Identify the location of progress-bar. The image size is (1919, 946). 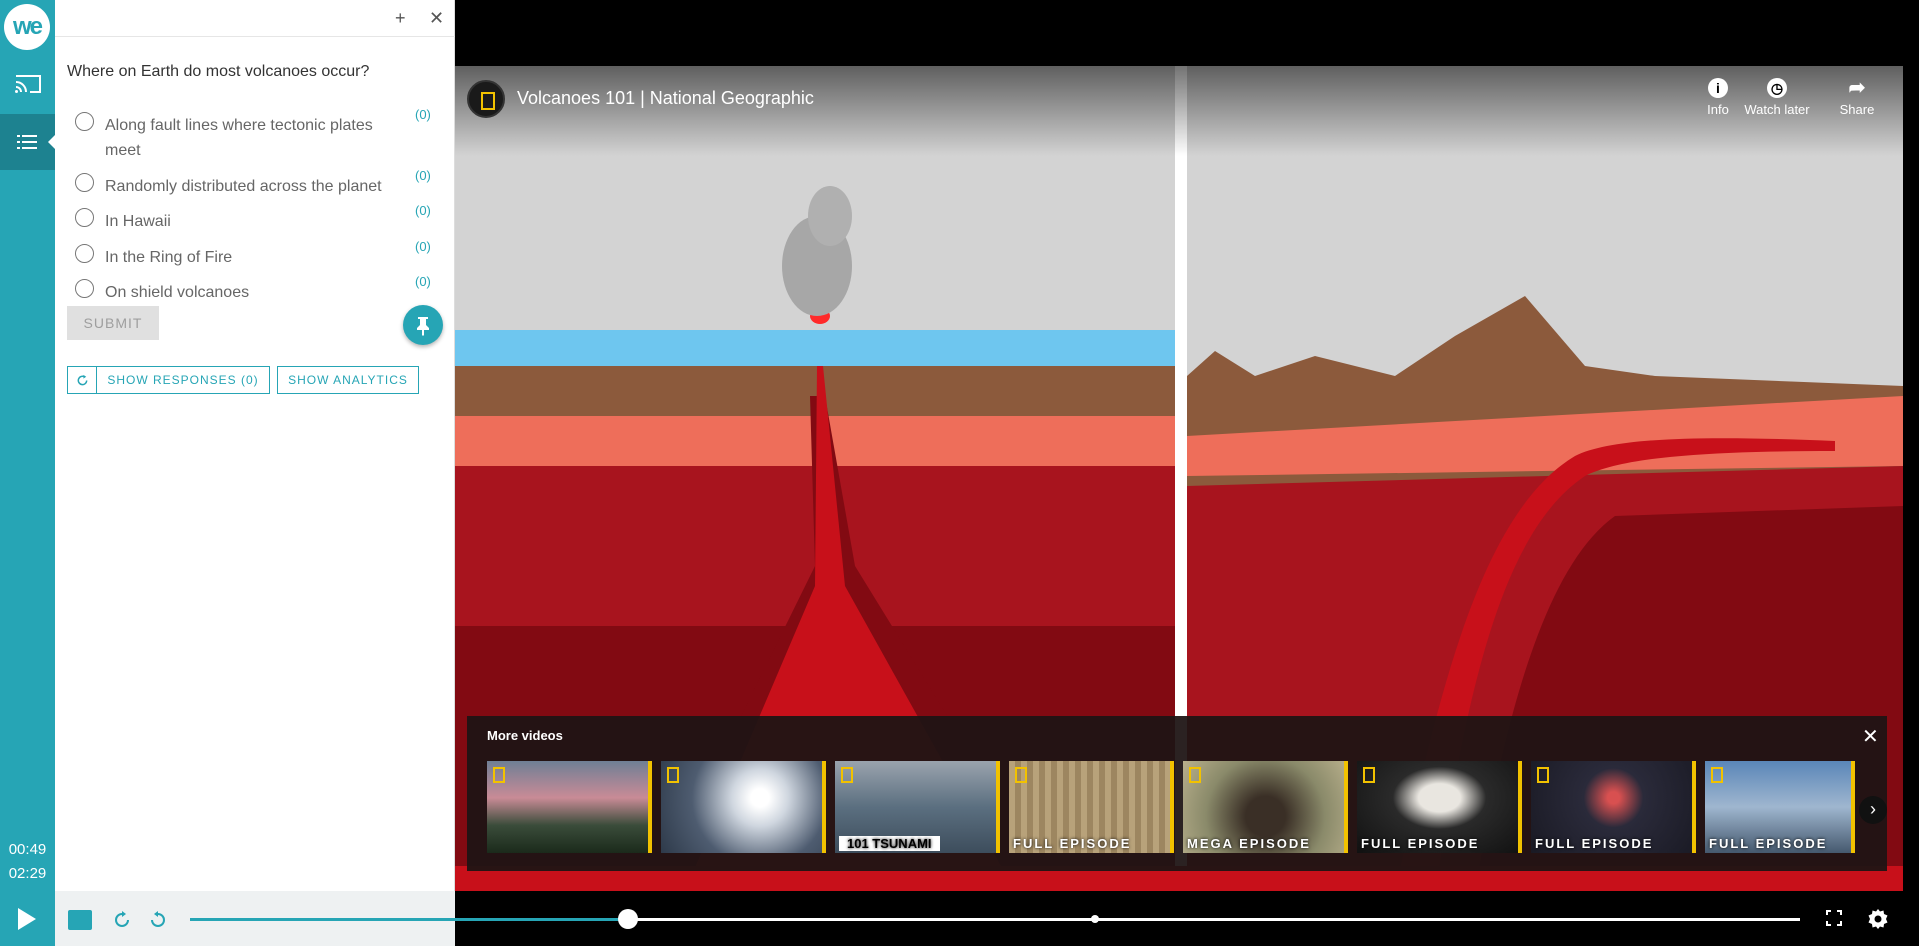
(995, 919).